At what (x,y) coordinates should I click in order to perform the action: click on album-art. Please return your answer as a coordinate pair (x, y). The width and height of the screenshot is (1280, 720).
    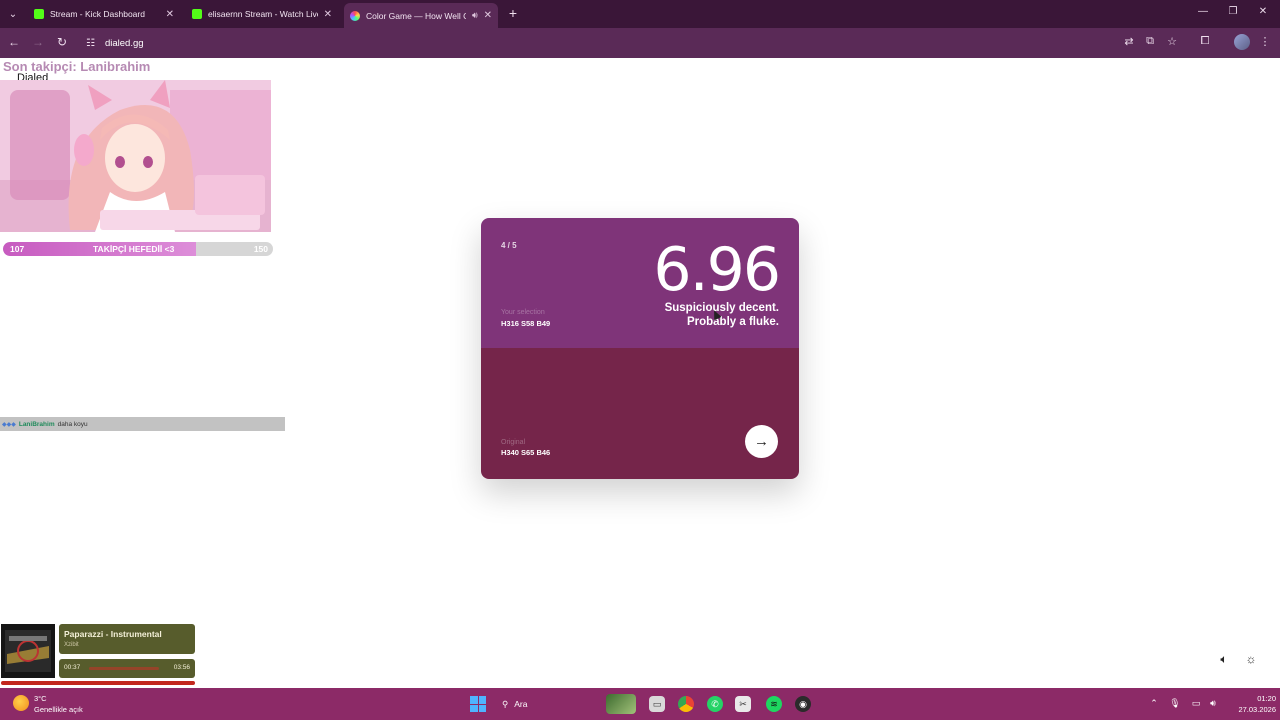
    Looking at the image, I should click on (28, 651).